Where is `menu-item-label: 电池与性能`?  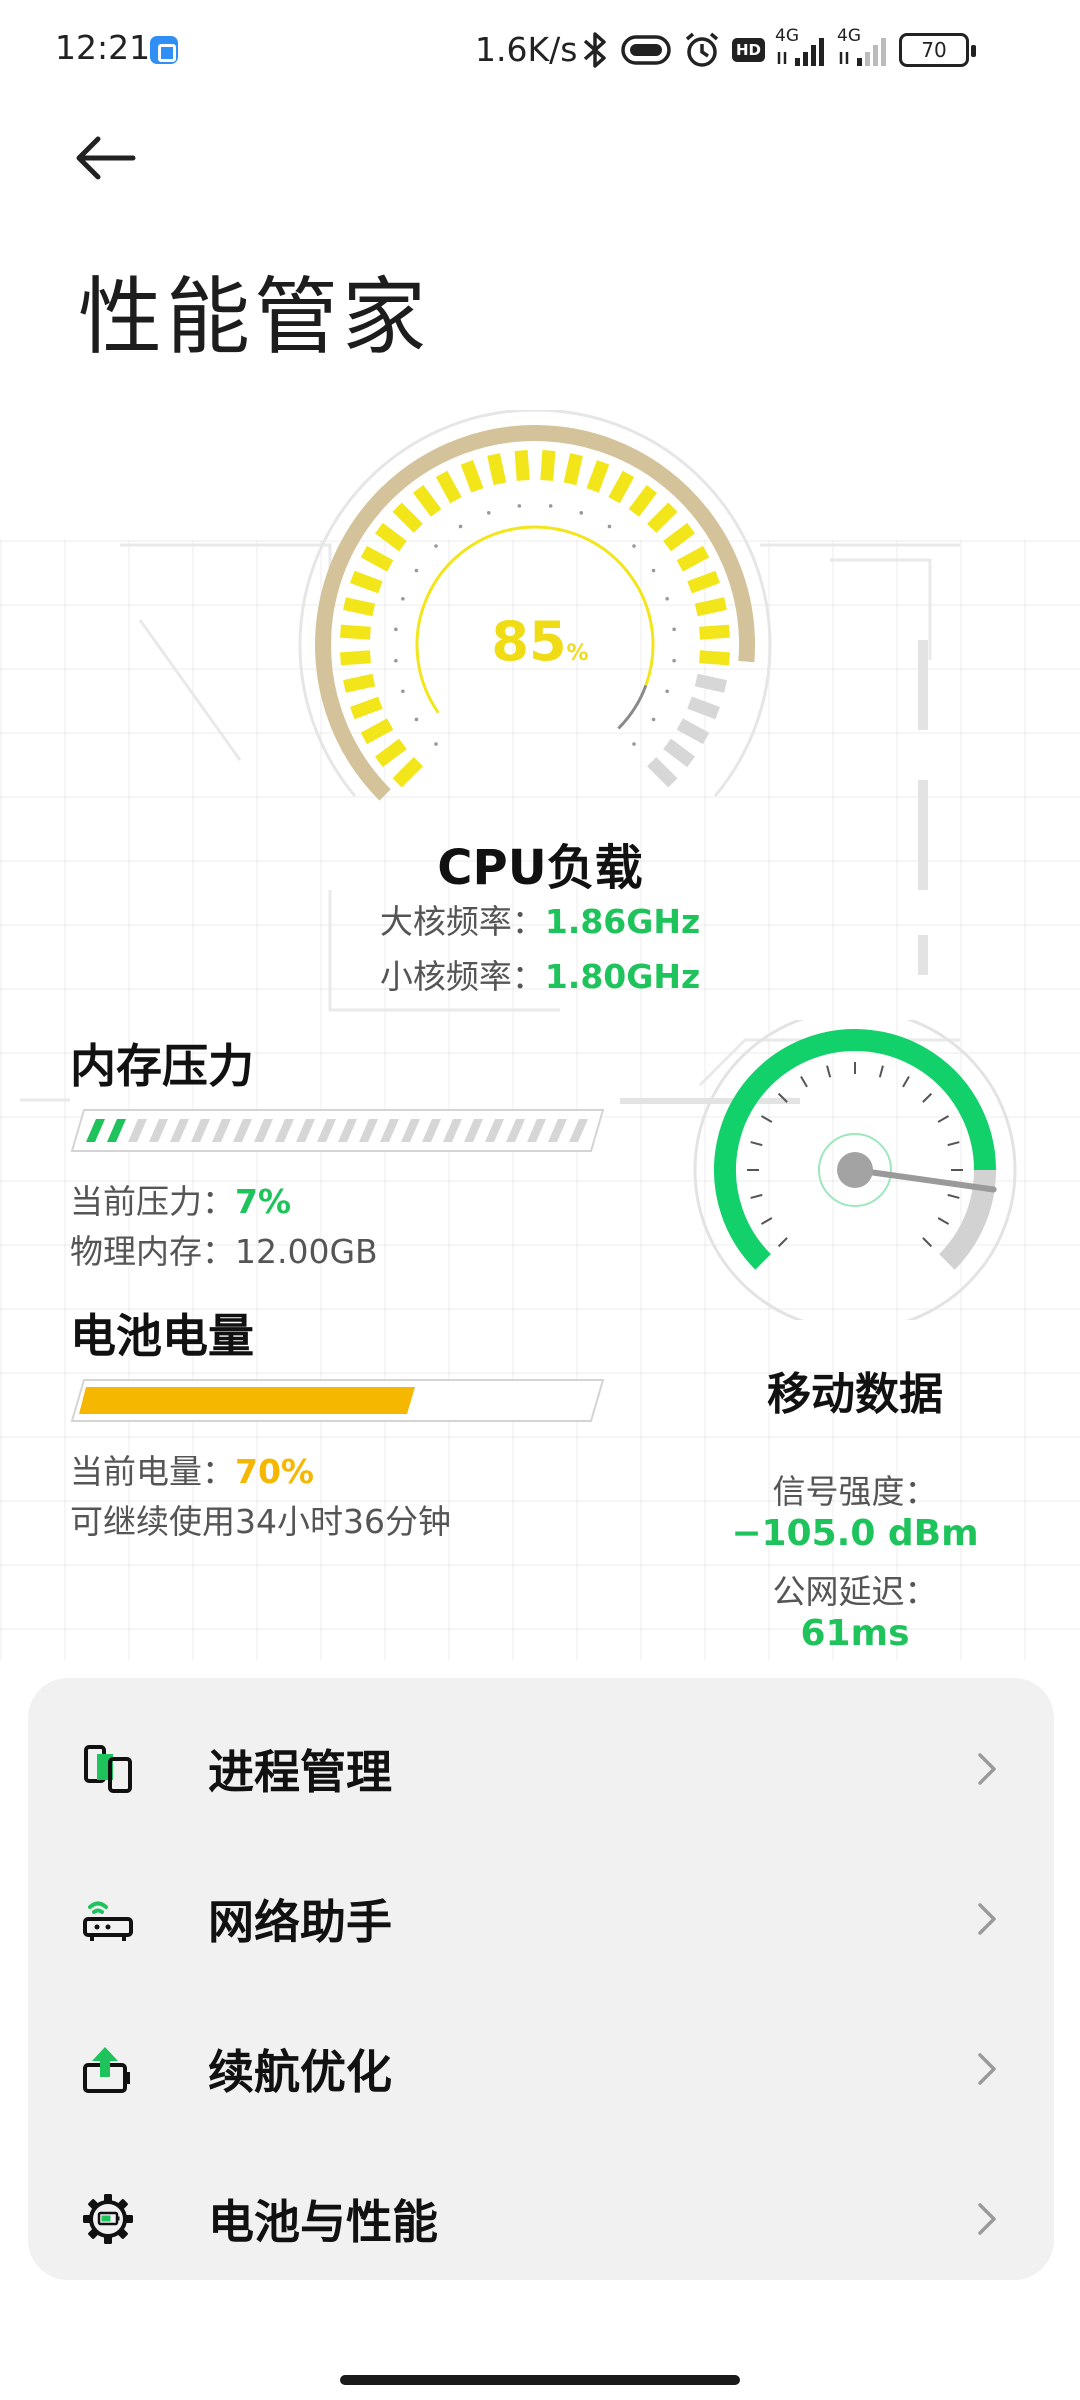 menu-item-label: 电池与性能 is located at coordinates (323, 2222).